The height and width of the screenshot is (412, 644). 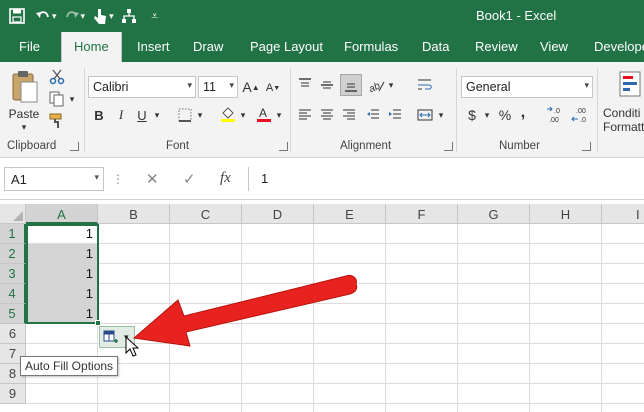 I want to click on svg-text: .0, so click(x=583, y=120).